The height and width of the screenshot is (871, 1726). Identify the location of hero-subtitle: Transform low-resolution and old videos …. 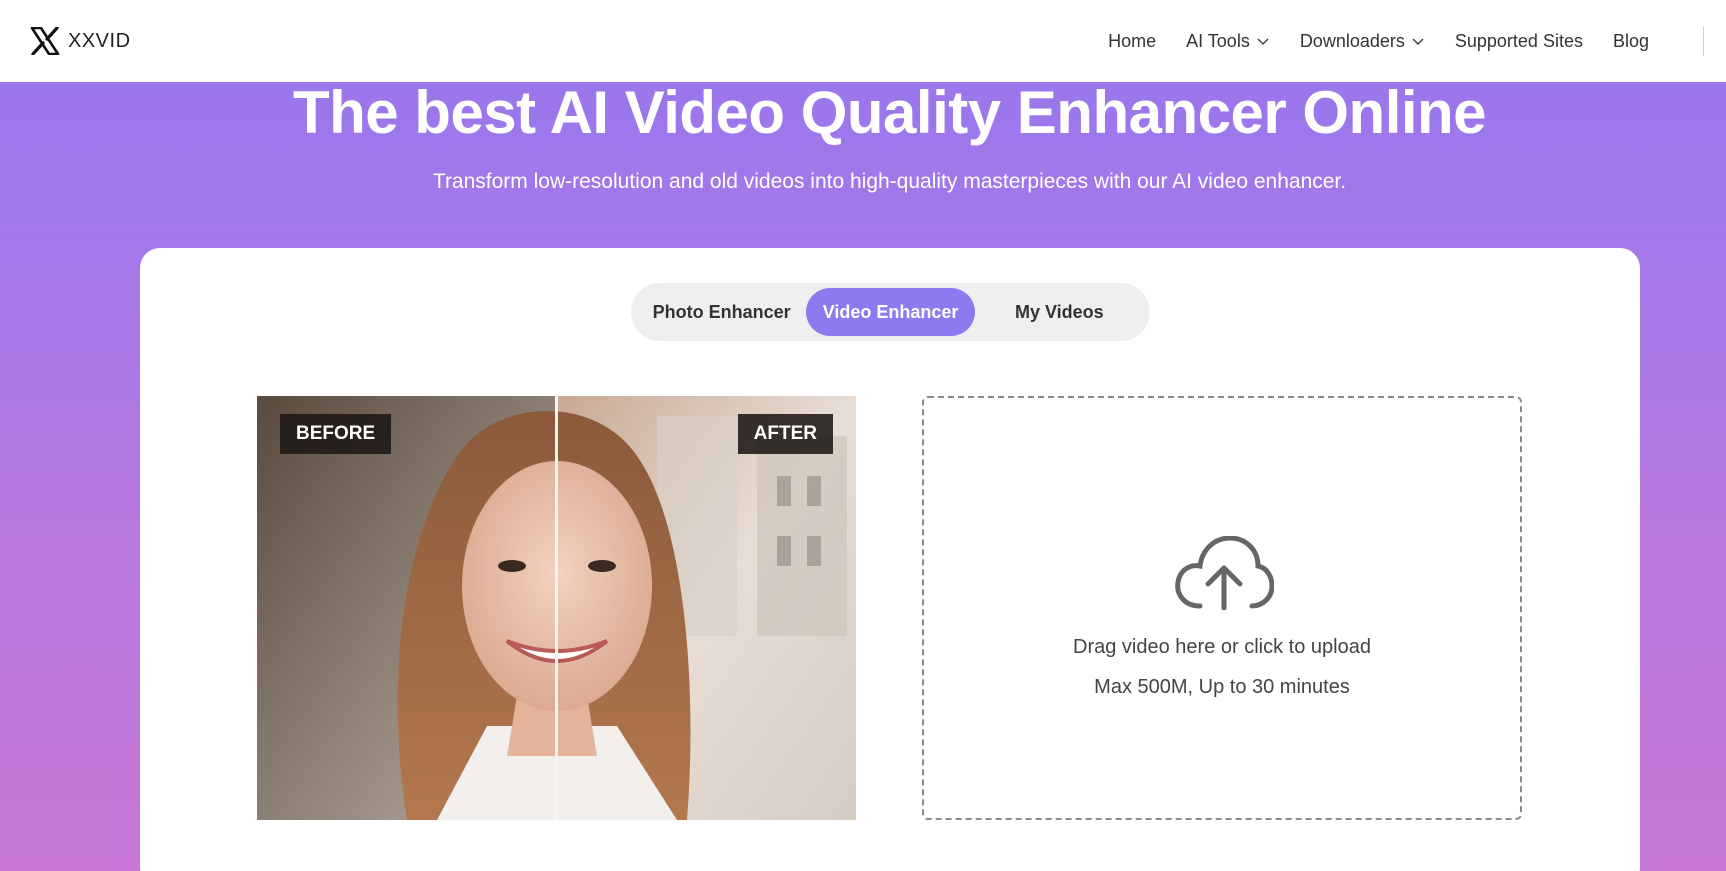
(889, 181).